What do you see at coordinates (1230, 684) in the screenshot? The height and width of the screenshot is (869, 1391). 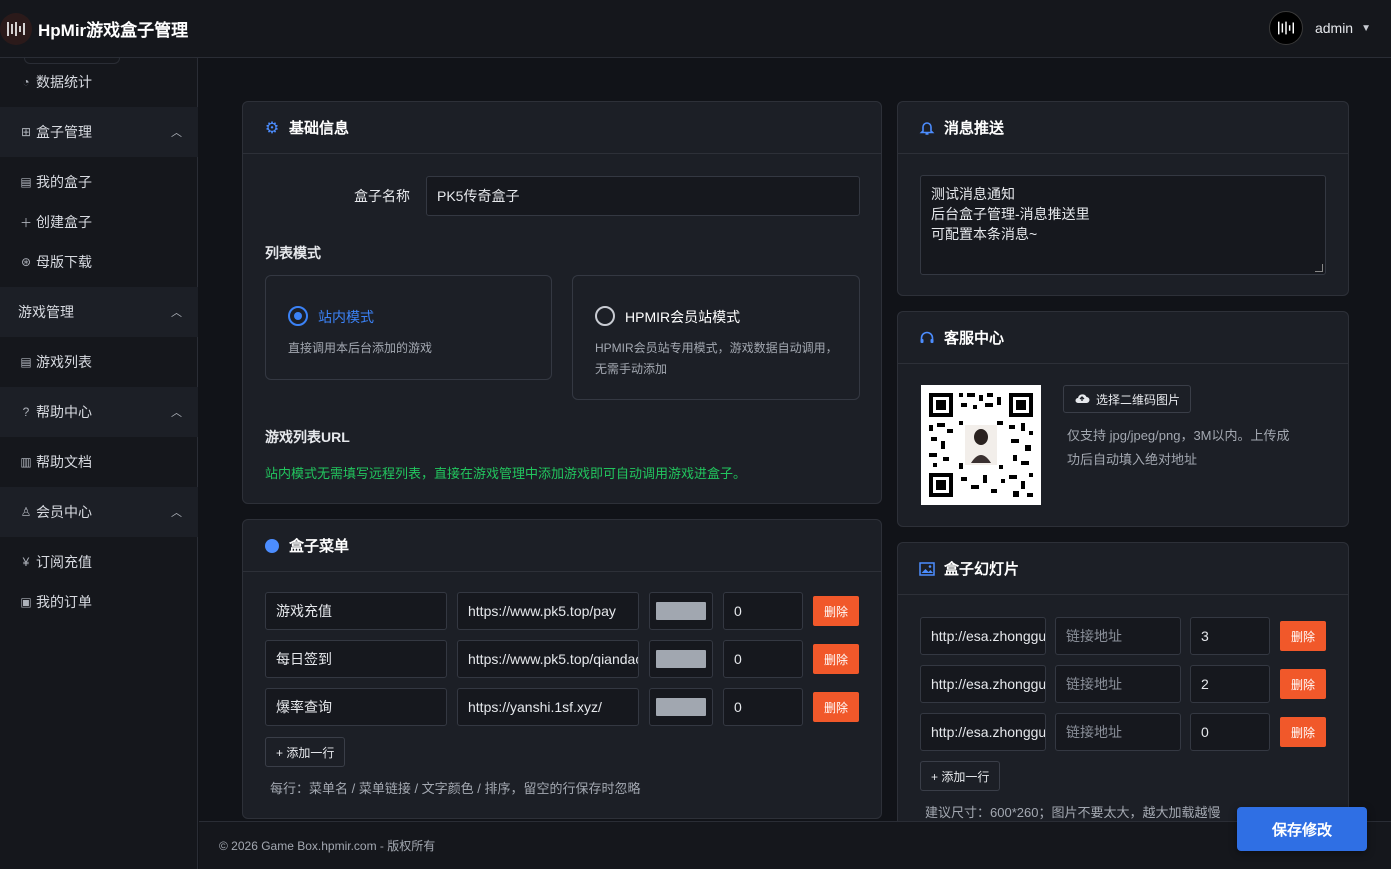 I see `slide-order-input: 2` at bounding box center [1230, 684].